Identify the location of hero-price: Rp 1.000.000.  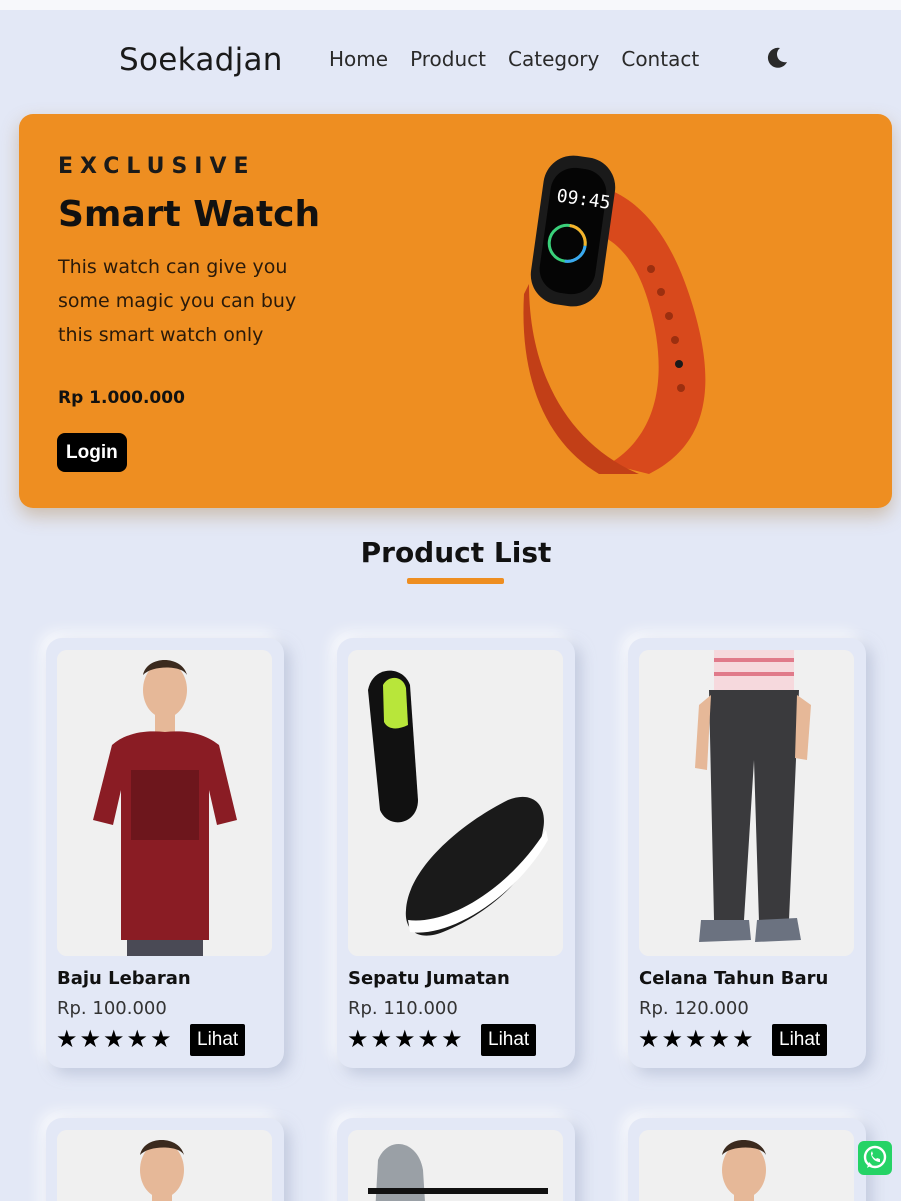
(121, 398).